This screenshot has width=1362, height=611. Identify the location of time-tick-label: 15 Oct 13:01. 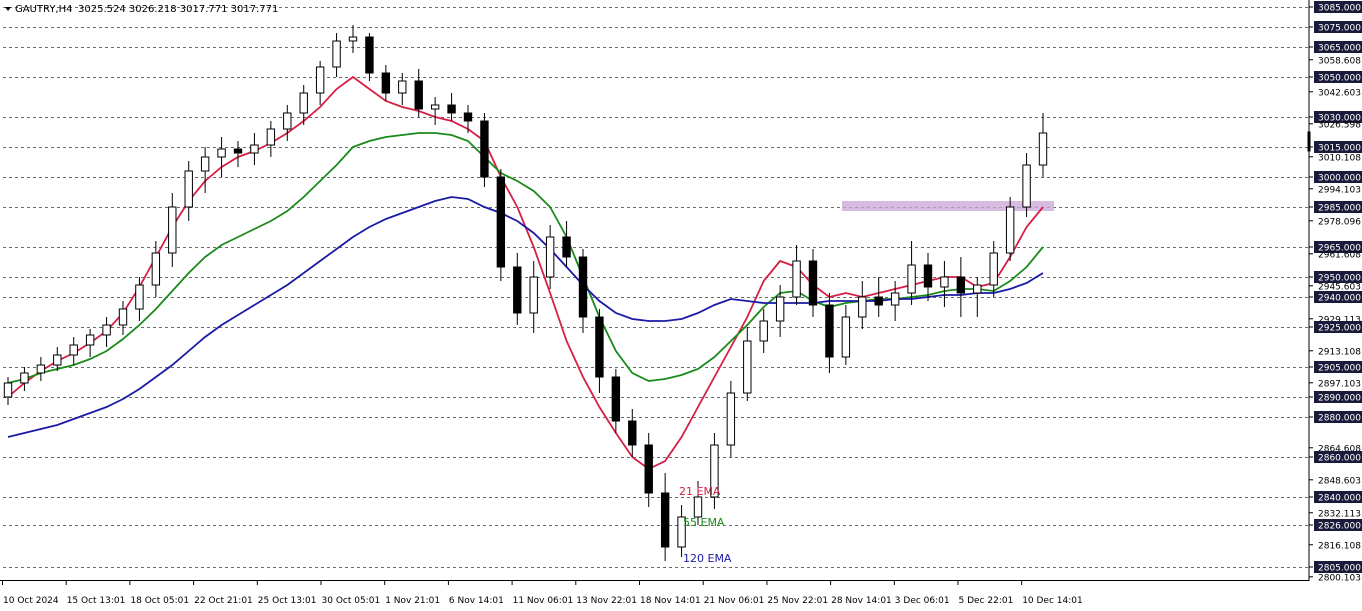
(96, 601).